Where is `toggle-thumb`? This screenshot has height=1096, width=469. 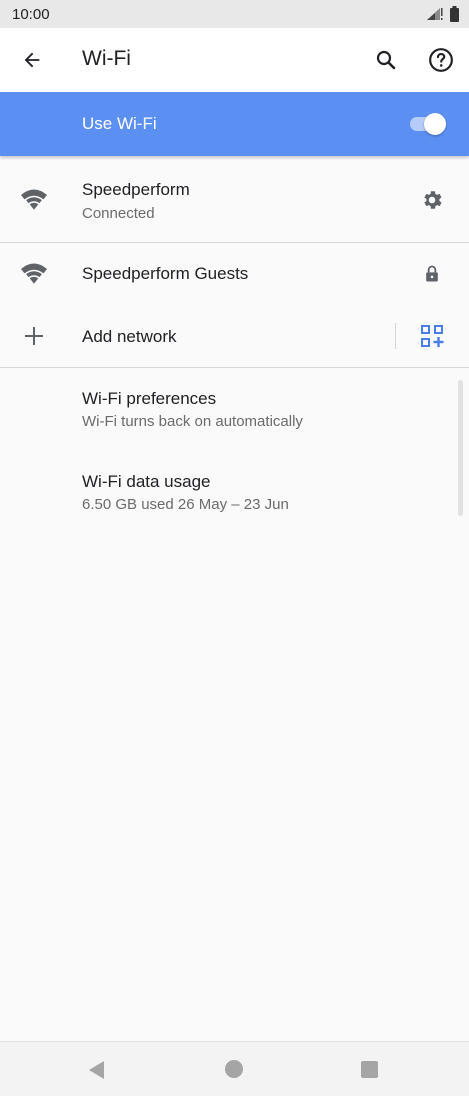 toggle-thumb is located at coordinates (435, 124).